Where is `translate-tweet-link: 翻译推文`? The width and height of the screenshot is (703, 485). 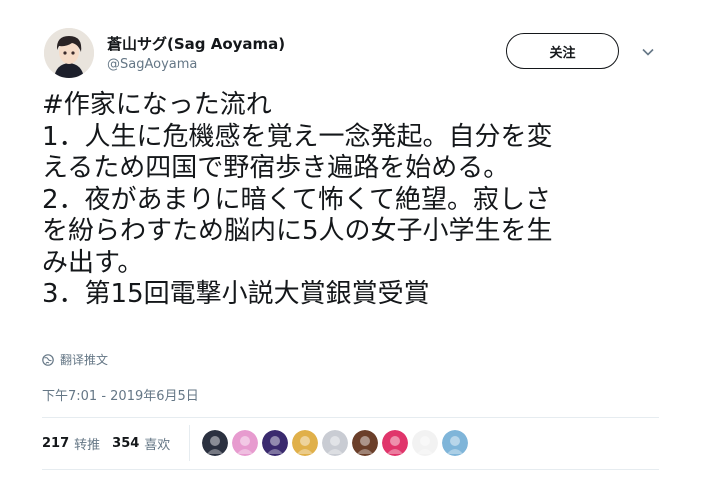 translate-tweet-link: 翻译推文 is located at coordinates (75, 359).